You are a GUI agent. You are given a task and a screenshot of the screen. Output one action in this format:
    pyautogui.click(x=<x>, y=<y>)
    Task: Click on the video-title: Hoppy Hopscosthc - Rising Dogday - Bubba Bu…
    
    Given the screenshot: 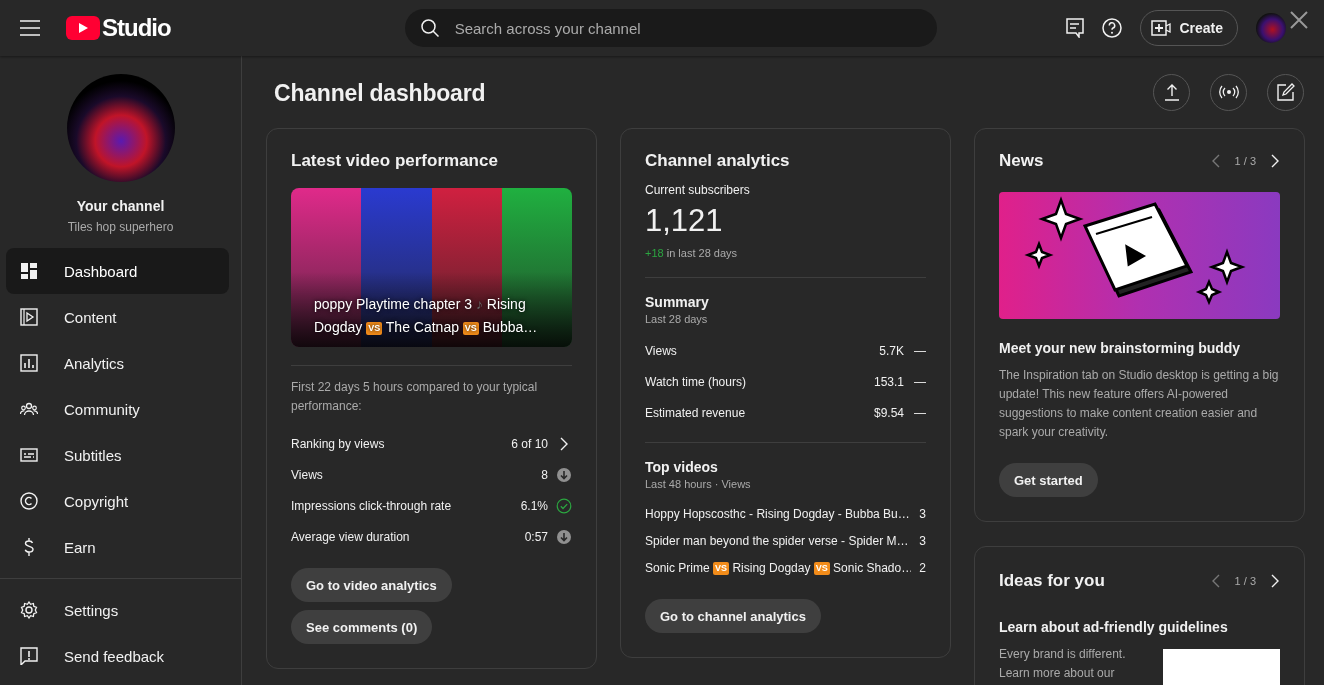 What is the action you would take?
    pyautogui.click(x=778, y=513)
    